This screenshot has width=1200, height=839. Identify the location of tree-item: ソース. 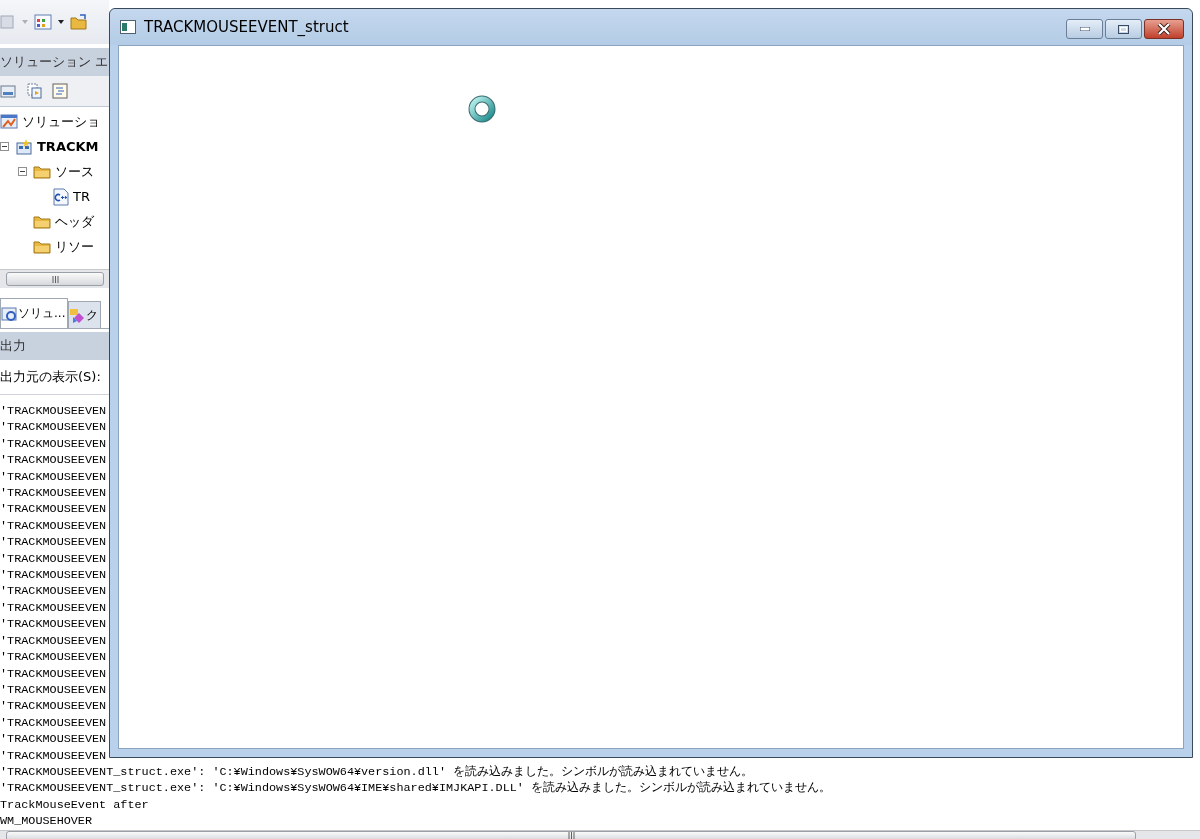
(74, 171).